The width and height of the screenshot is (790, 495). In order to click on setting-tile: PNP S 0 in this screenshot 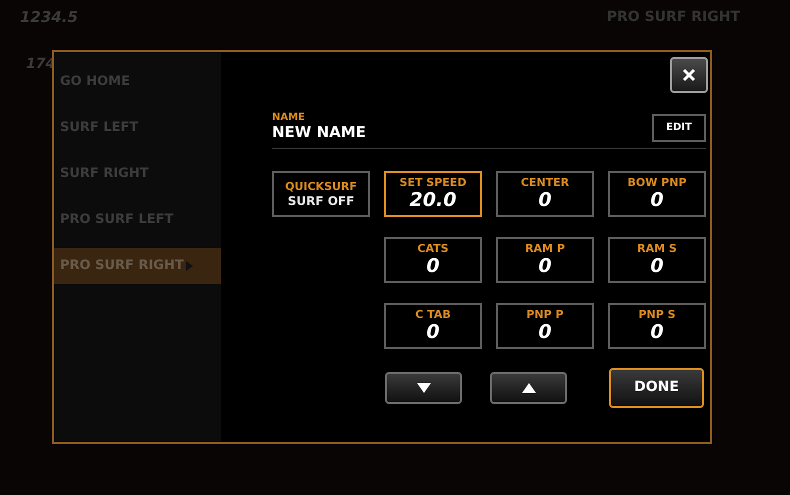, I will do `click(657, 325)`.